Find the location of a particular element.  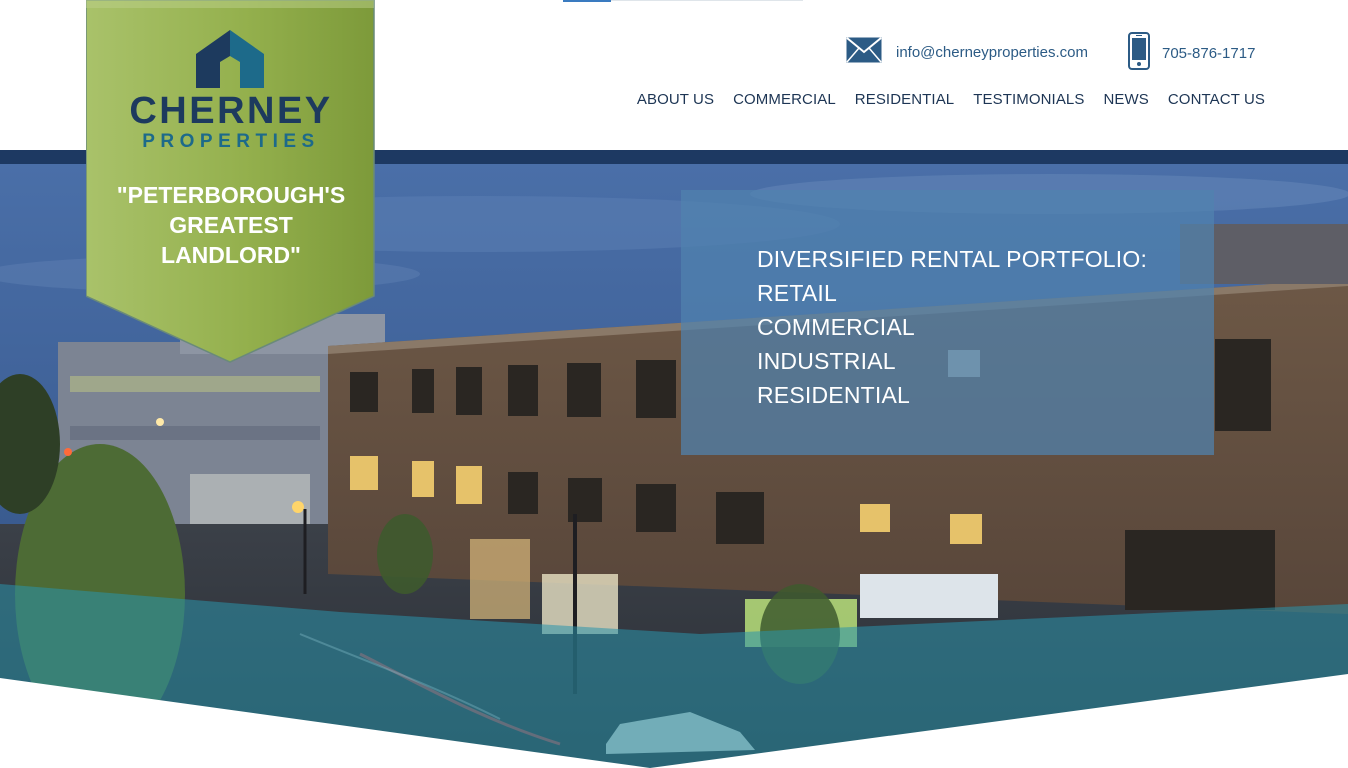

envelope-icon is located at coordinates (864, 52).